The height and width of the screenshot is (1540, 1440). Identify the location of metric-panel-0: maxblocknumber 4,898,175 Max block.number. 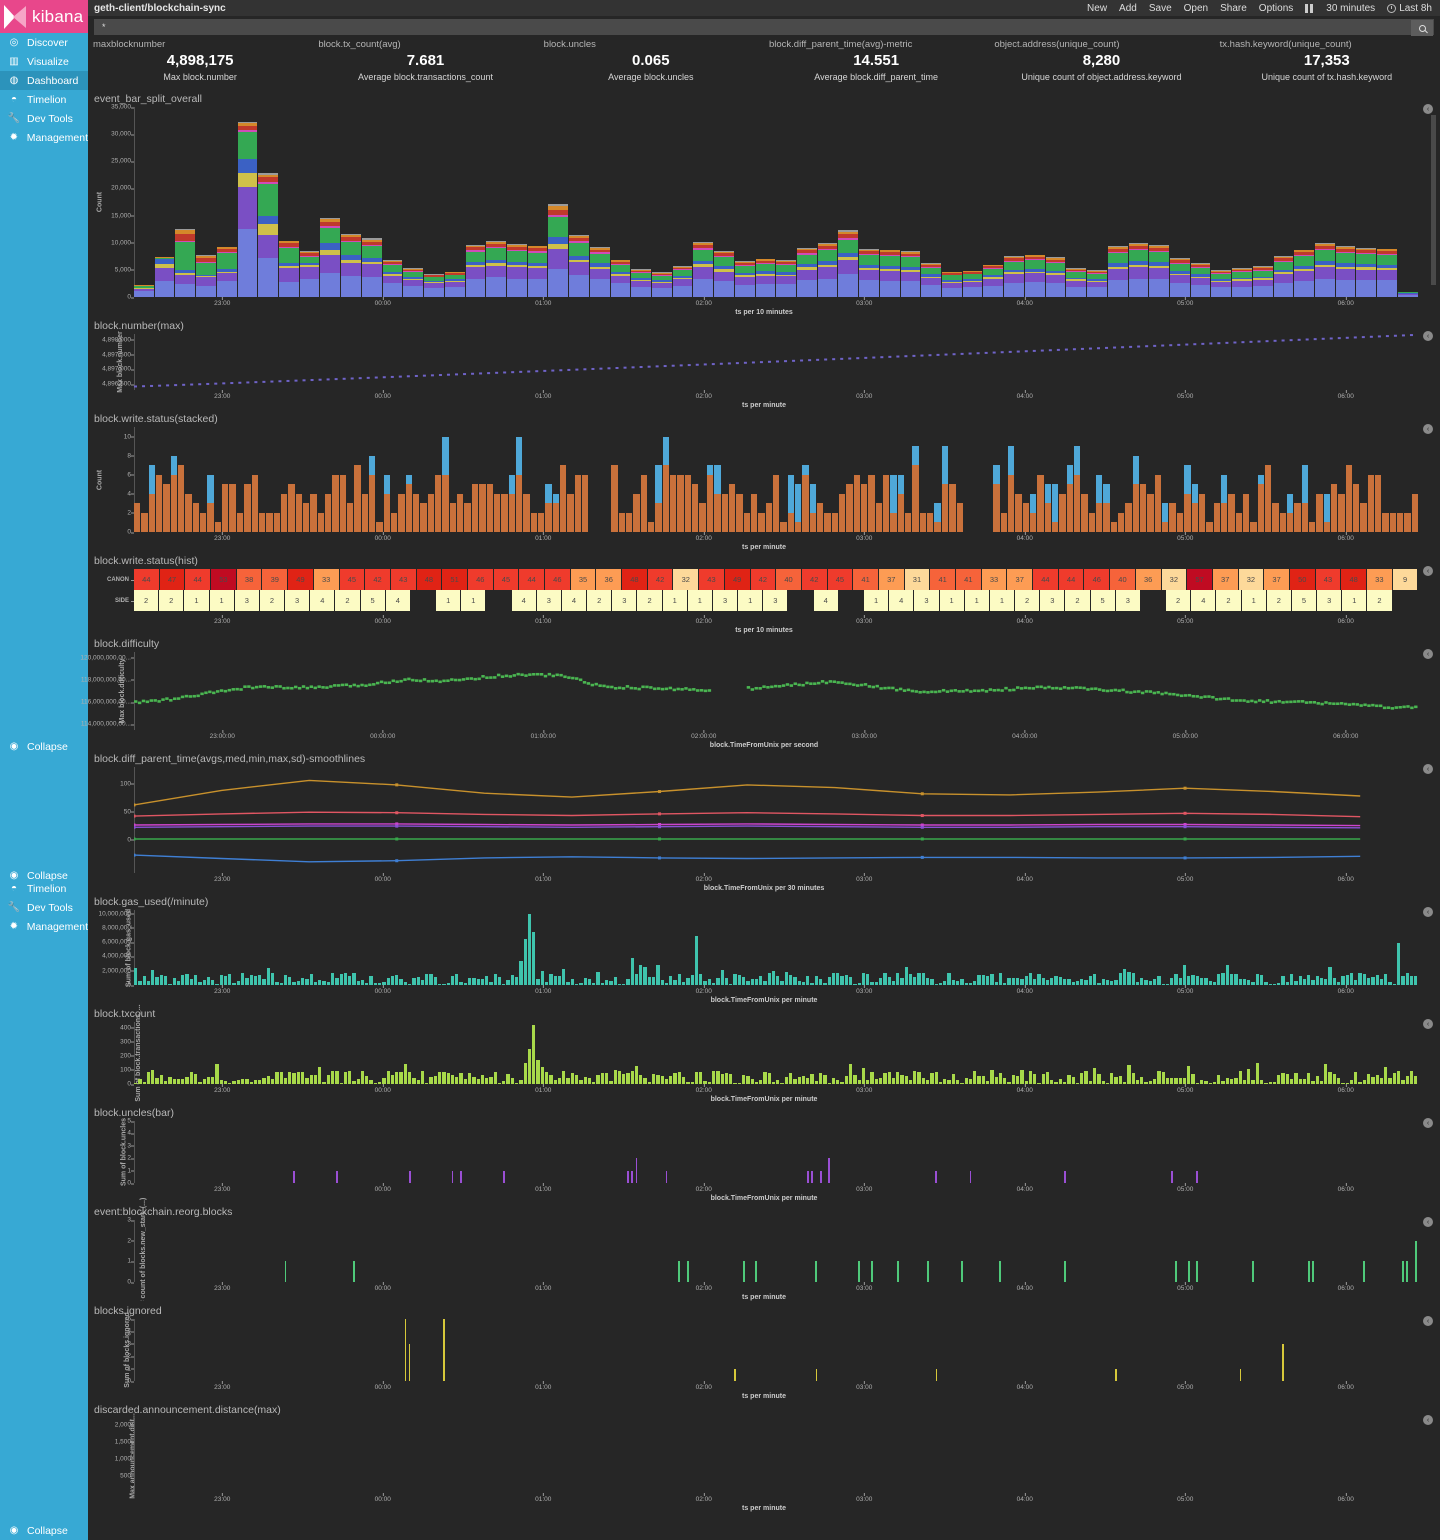
(201, 63).